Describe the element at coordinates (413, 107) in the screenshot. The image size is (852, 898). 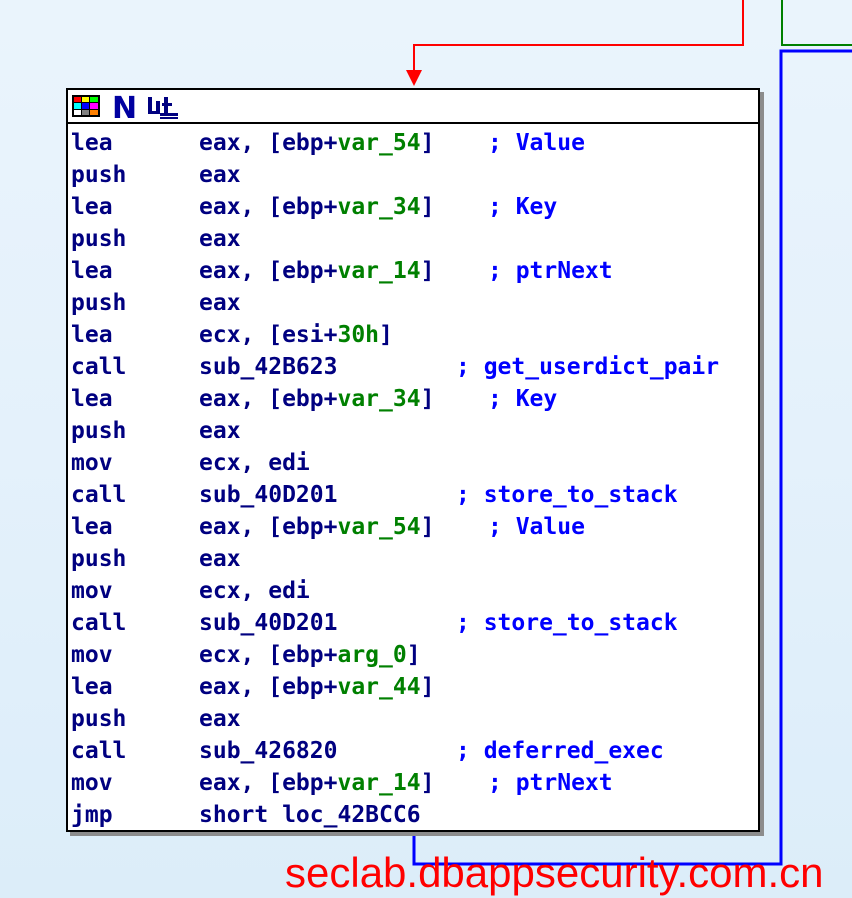
I see `node-titlebar: N` at that location.